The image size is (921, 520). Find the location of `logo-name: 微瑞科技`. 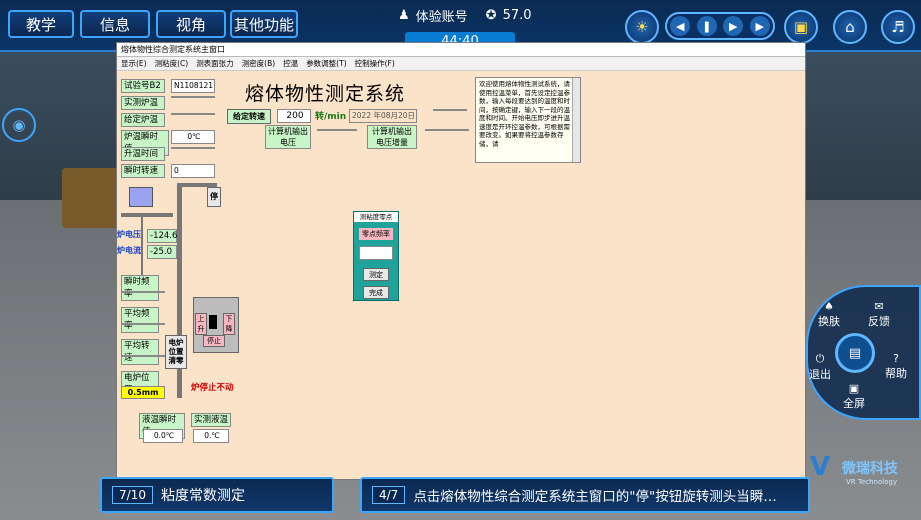

logo-name: 微瑞科技 is located at coordinates (870, 469).